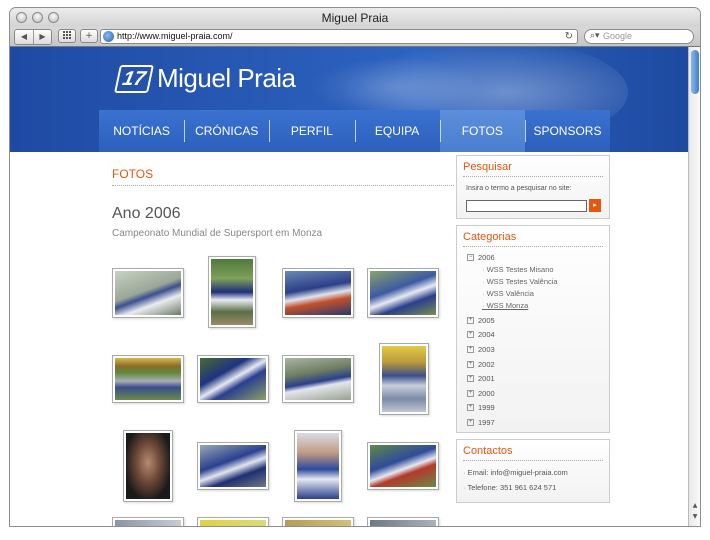  What do you see at coordinates (283, 185) in the screenshot?
I see `section-divider` at bounding box center [283, 185].